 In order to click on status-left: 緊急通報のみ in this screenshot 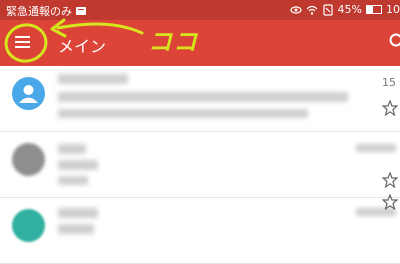, I will do `click(46, 11)`.